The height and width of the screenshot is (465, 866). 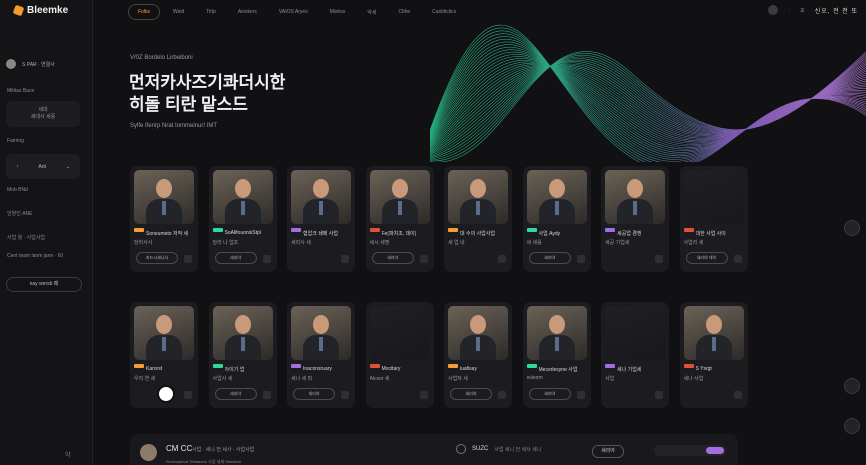 I want to click on hero-wave-graphic, so click(x=648, y=93).